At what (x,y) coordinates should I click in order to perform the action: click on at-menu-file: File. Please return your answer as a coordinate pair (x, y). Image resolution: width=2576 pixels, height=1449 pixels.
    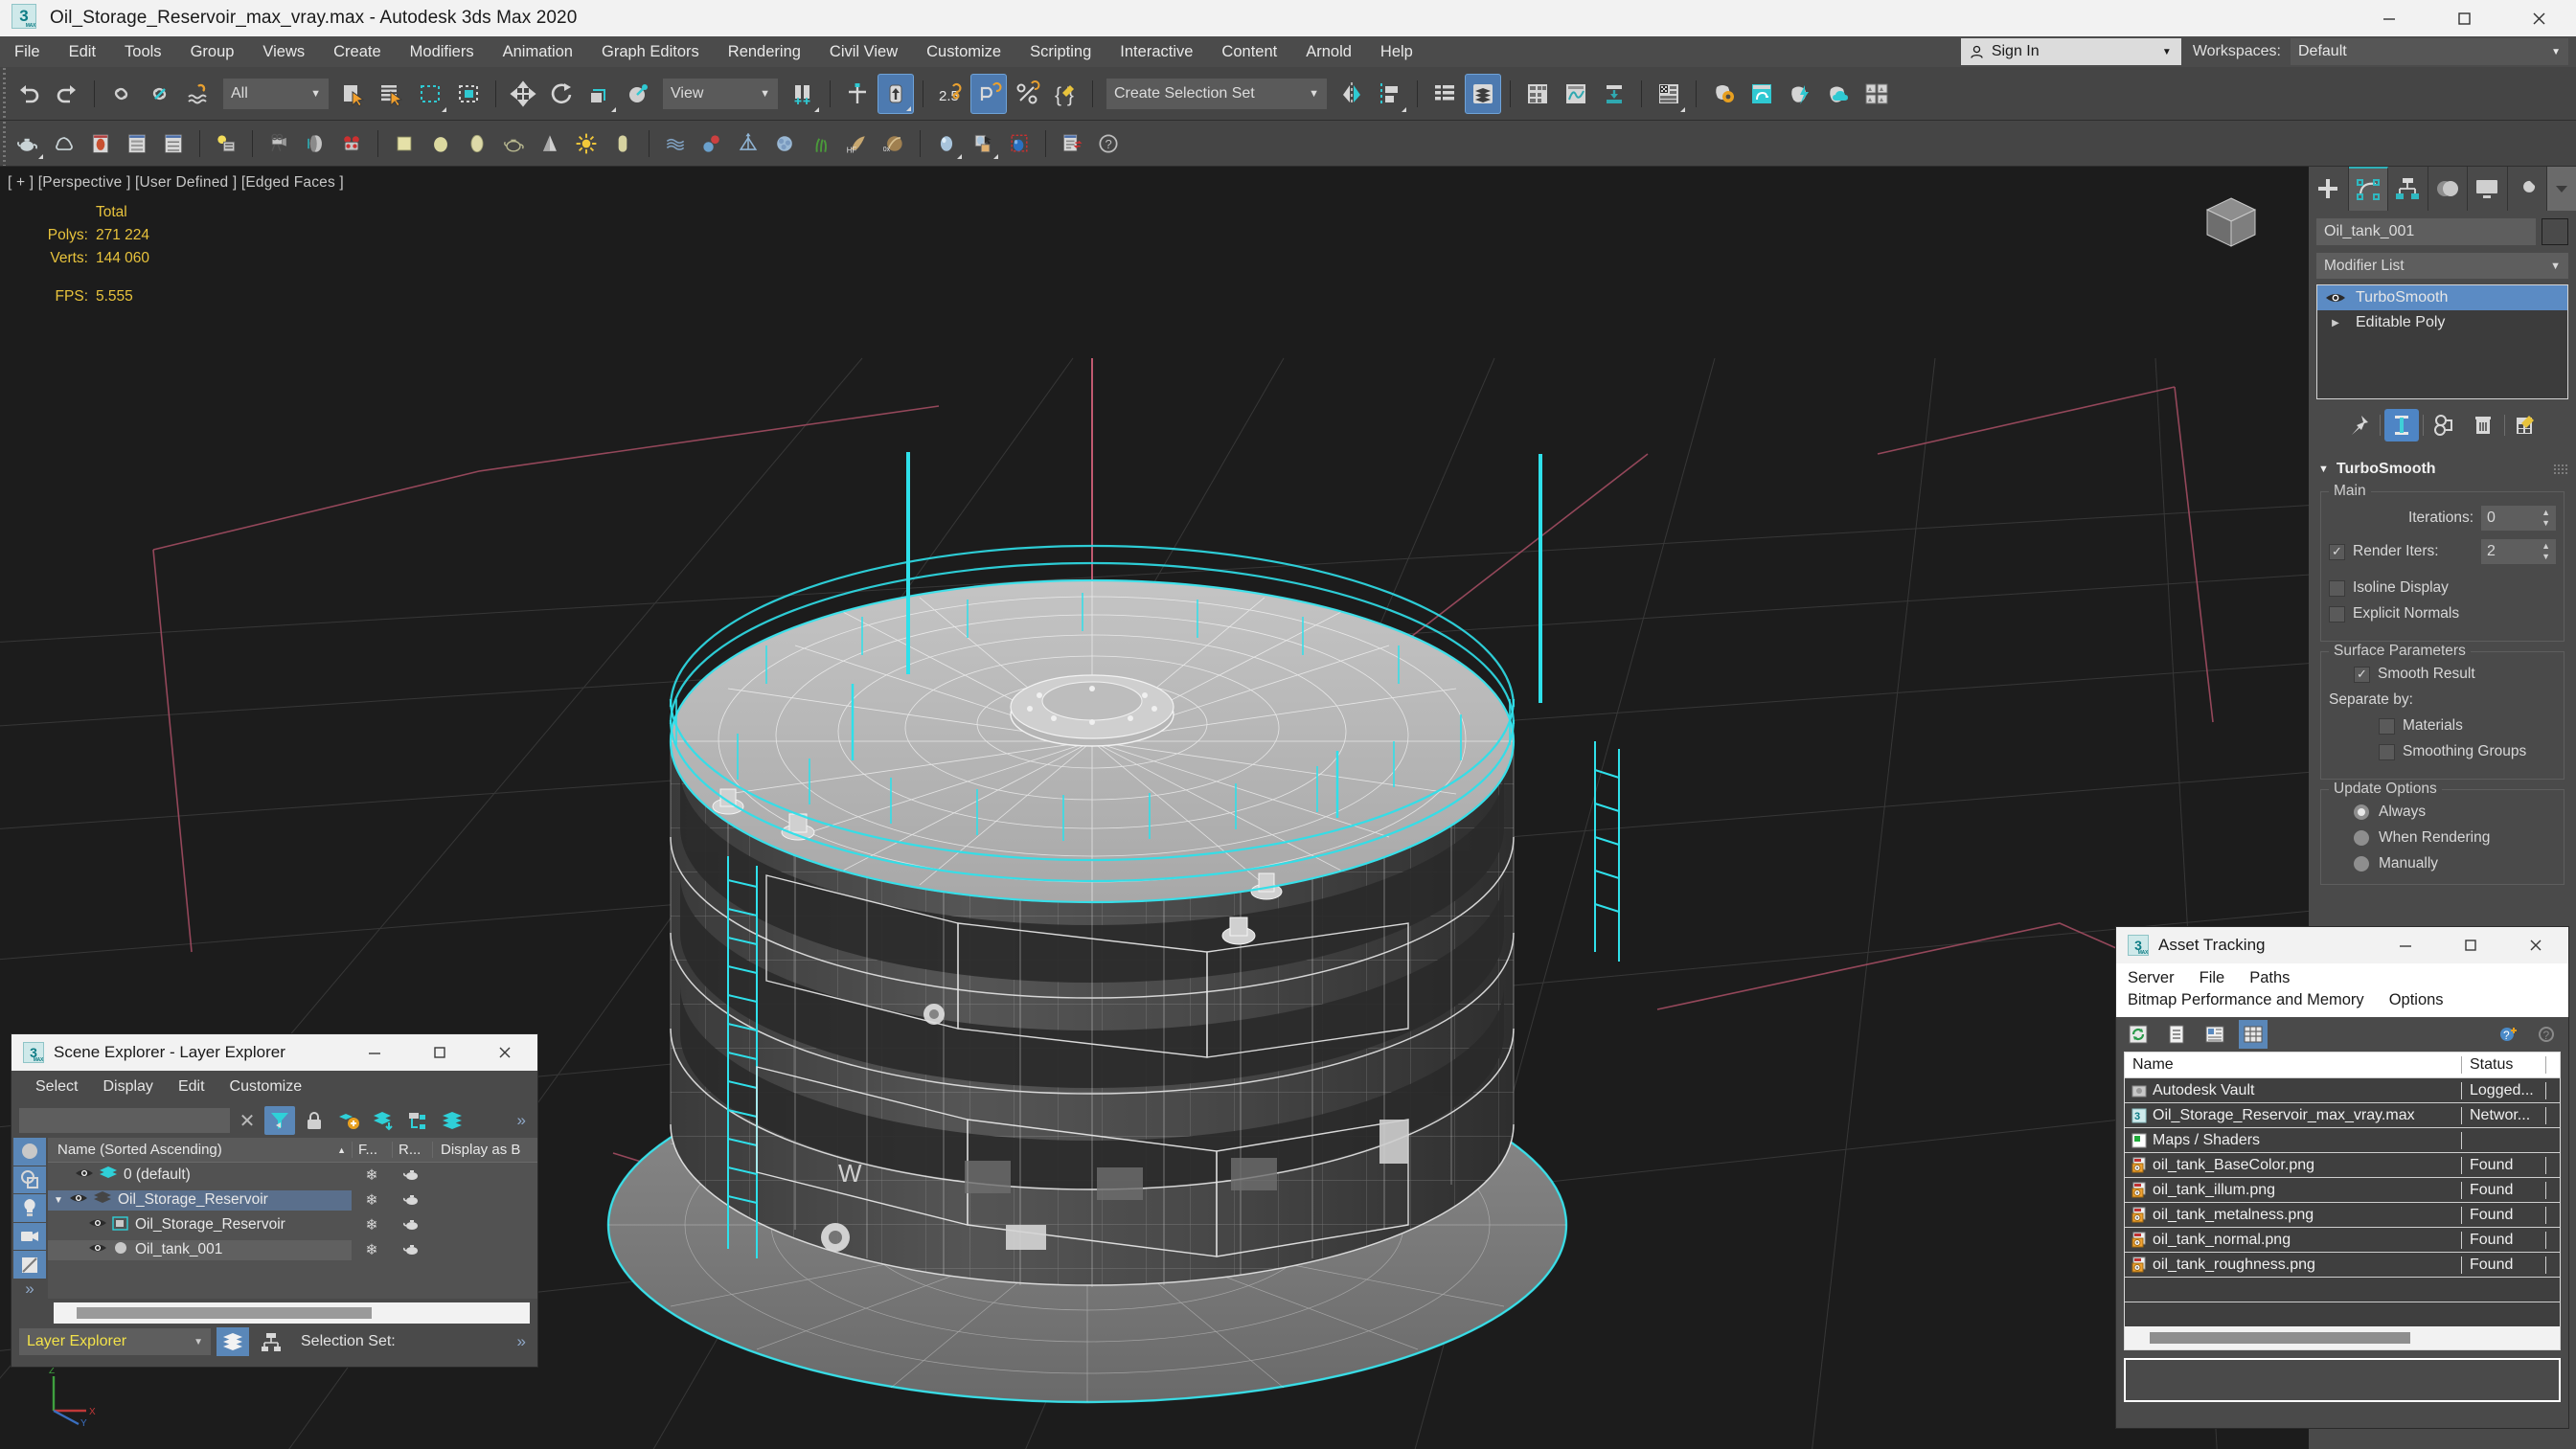
    Looking at the image, I should click on (2212, 978).